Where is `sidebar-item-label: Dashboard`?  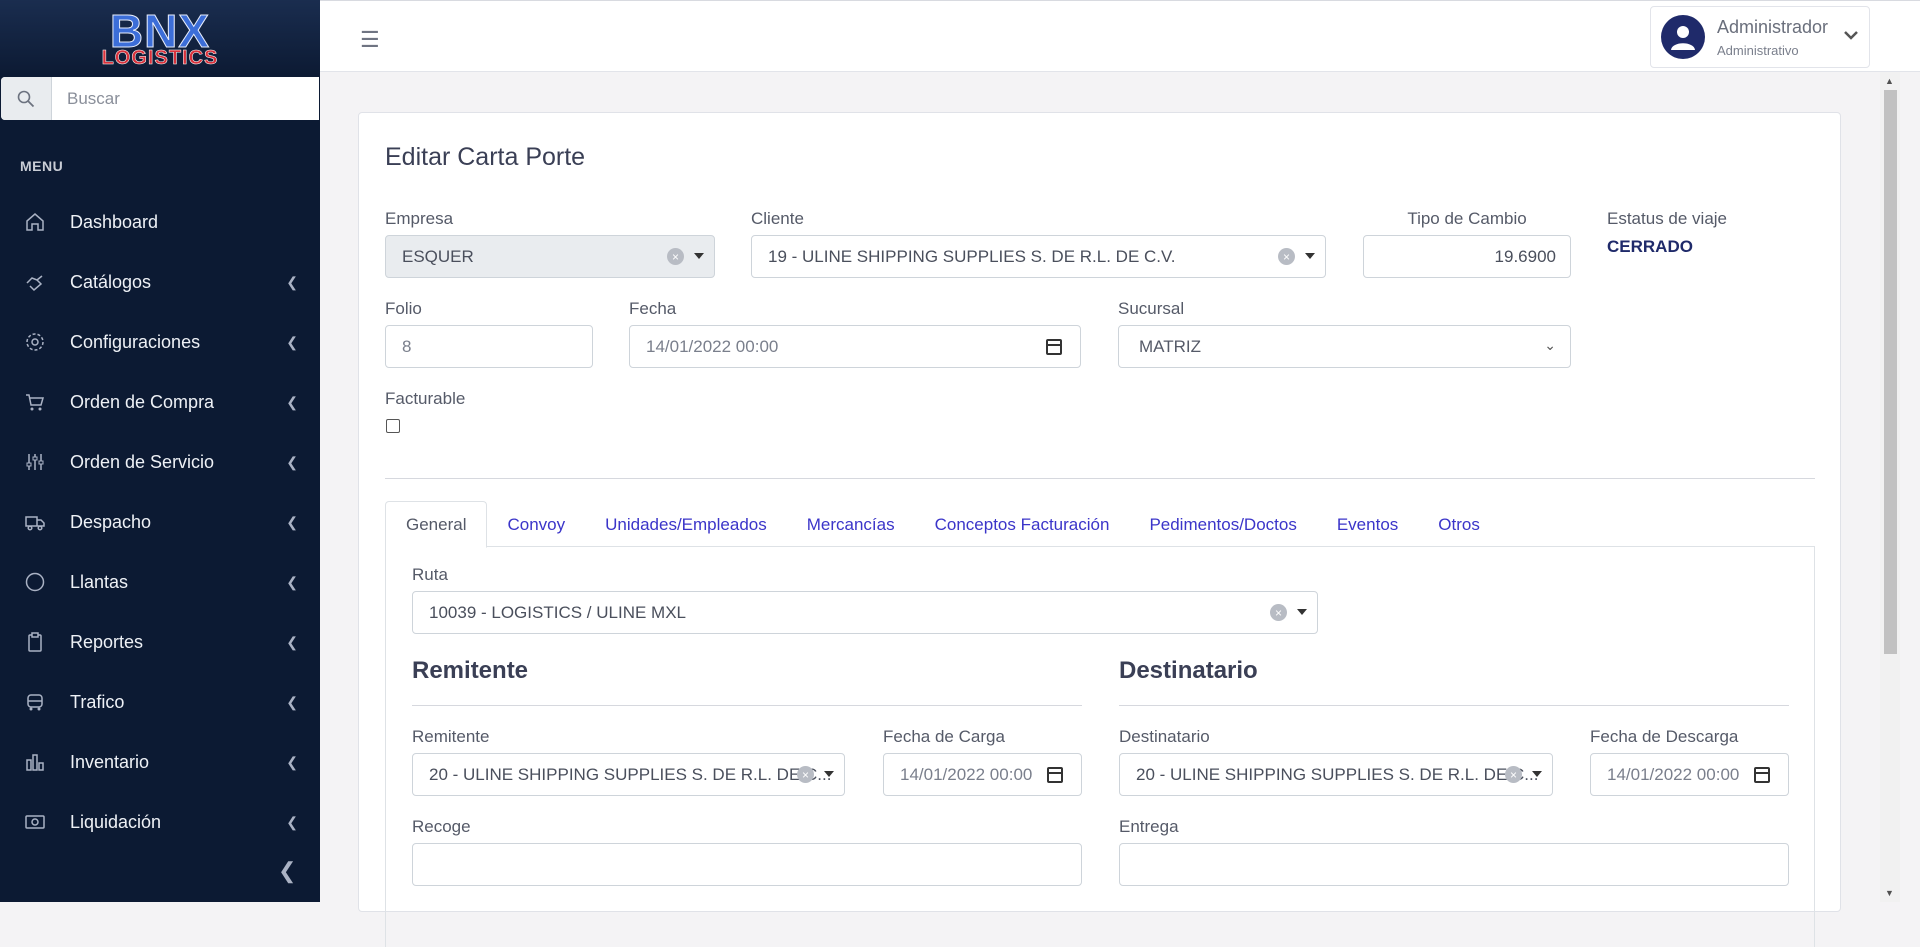
sidebar-item-label: Dashboard is located at coordinates (114, 221).